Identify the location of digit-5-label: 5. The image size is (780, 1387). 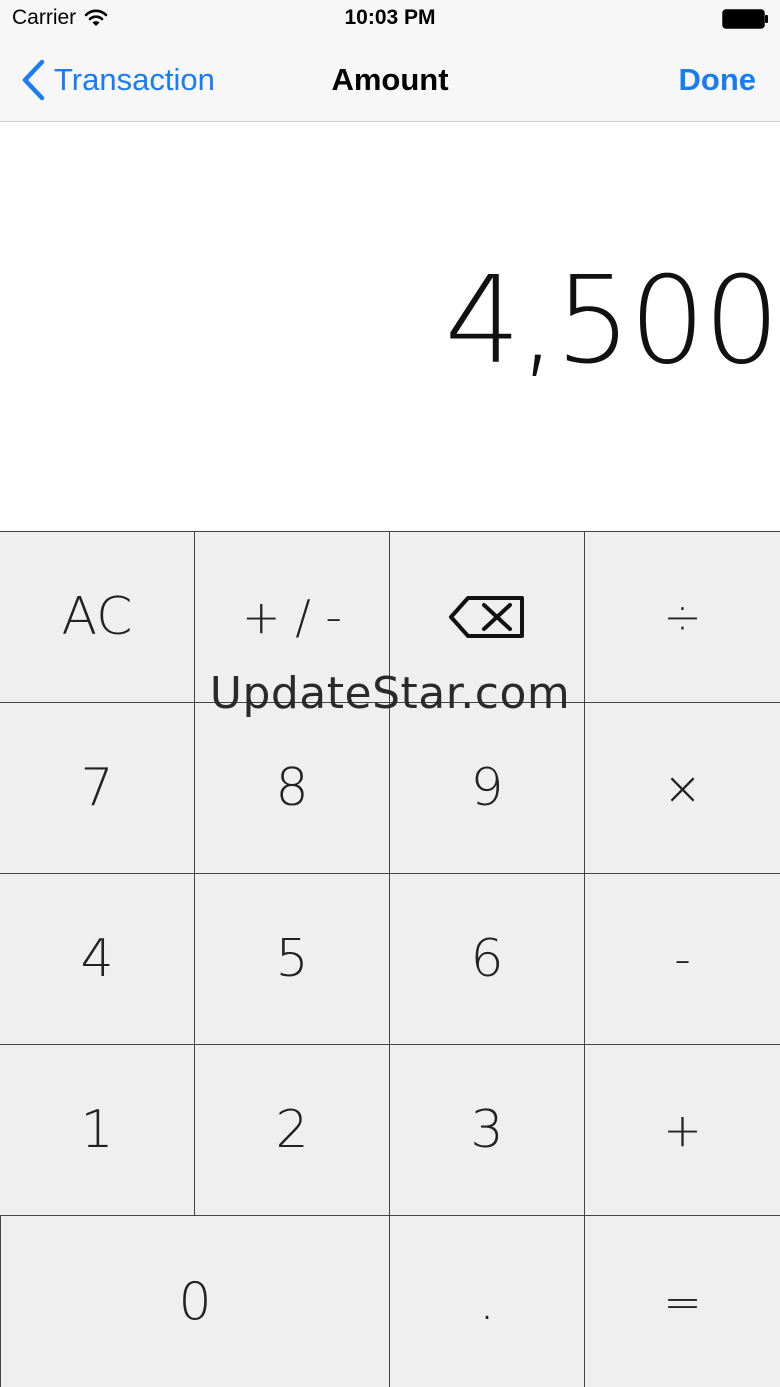
(292, 959).